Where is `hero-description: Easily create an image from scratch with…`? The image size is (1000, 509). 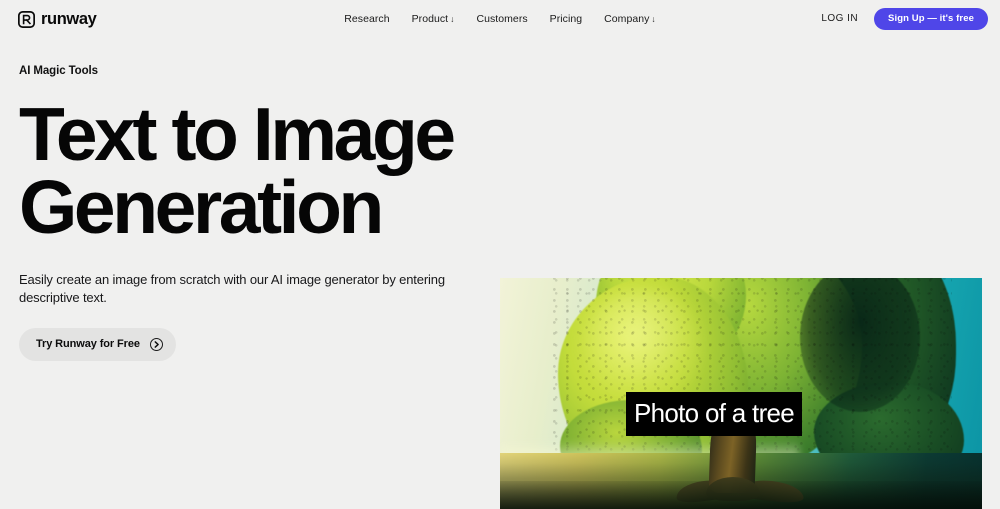
hero-description: Easily create an image from scratch with… is located at coordinates (232, 288).